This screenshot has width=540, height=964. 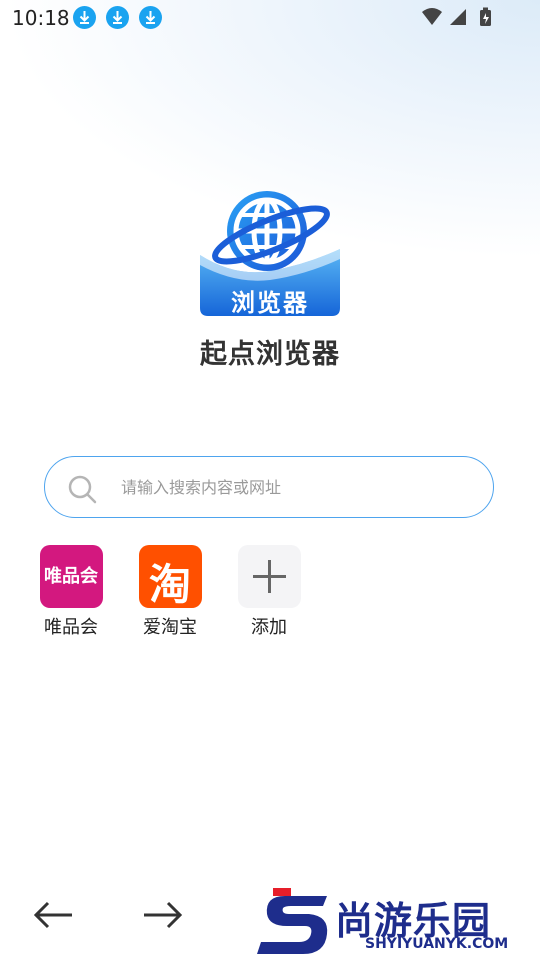 What do you see at coordinates (71, 627) in the screenshot?
I see `shortcut-label: 唯品会` at bounding box center [71, 627].